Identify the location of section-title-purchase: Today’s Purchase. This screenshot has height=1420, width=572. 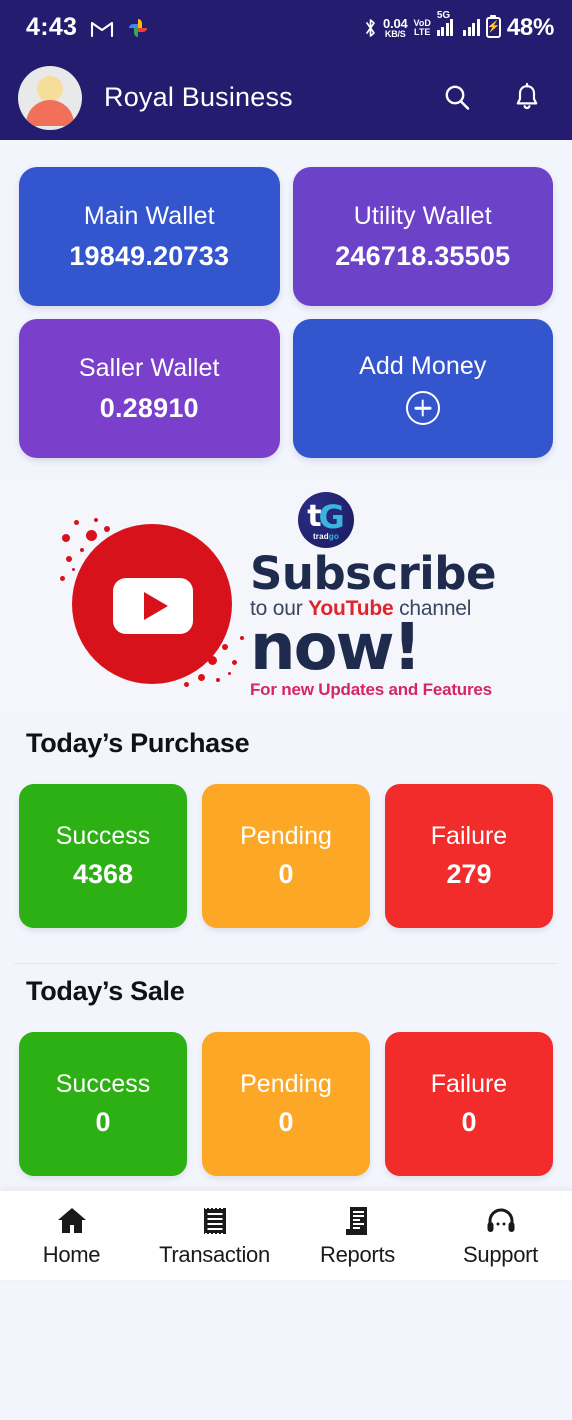
(138, 743).